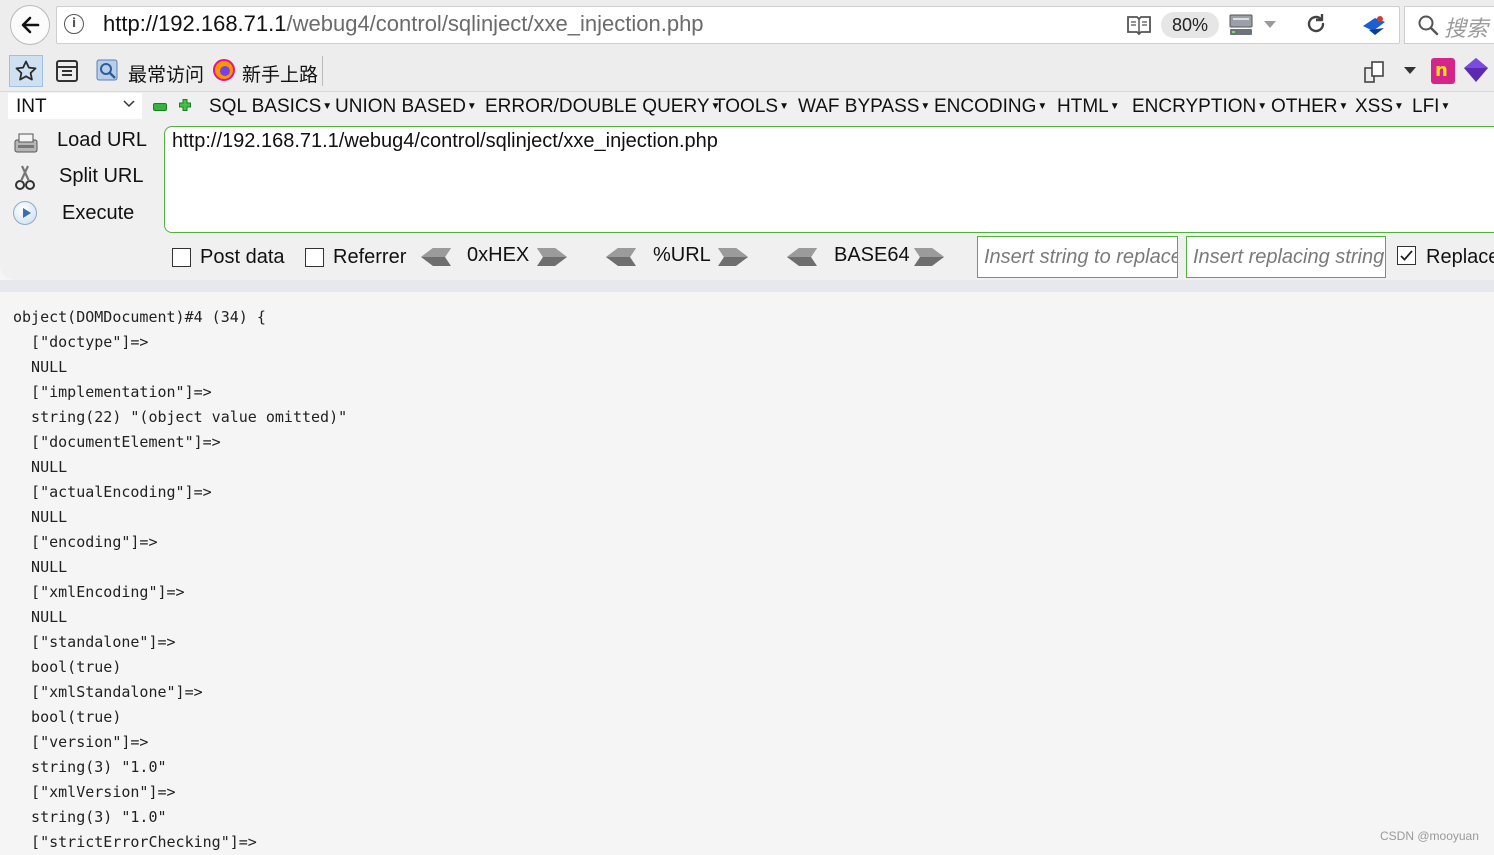 The height and width of the screenshot is (855, 1494). I want to click on menu-waf-bypass: WAF BYPASS▼, so click(864, 107).